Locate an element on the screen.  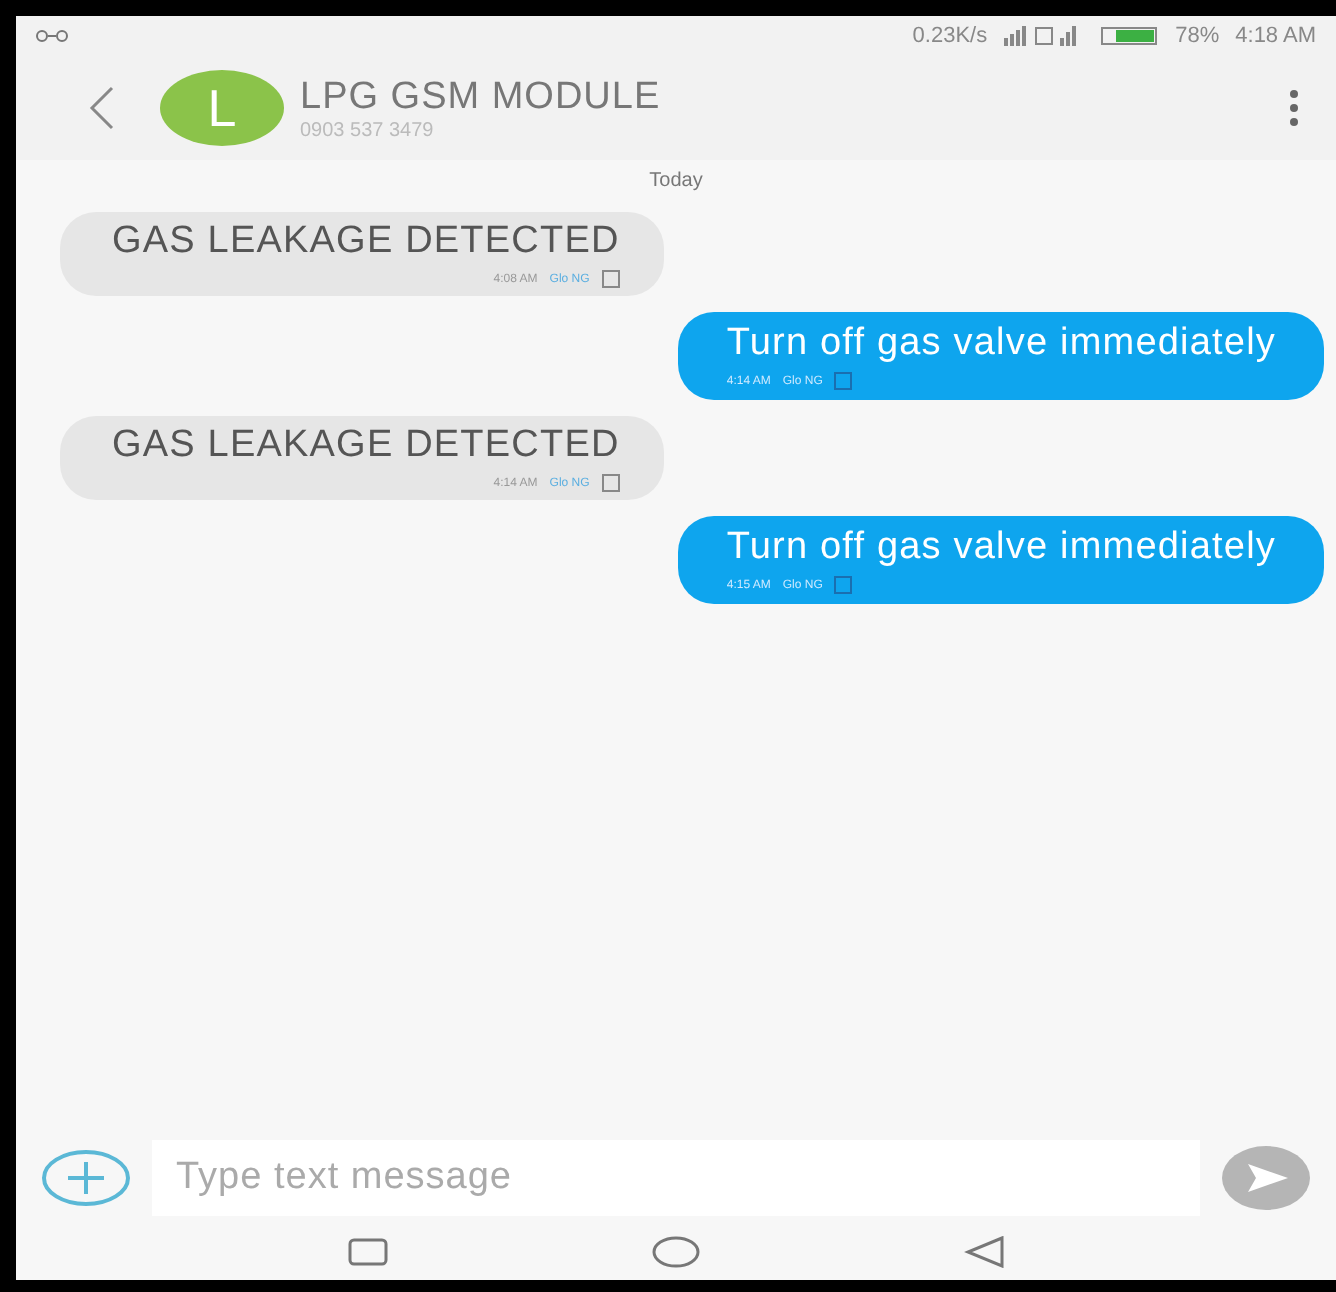
clock: 4:18 AM is located at coordinates (1275, 36).